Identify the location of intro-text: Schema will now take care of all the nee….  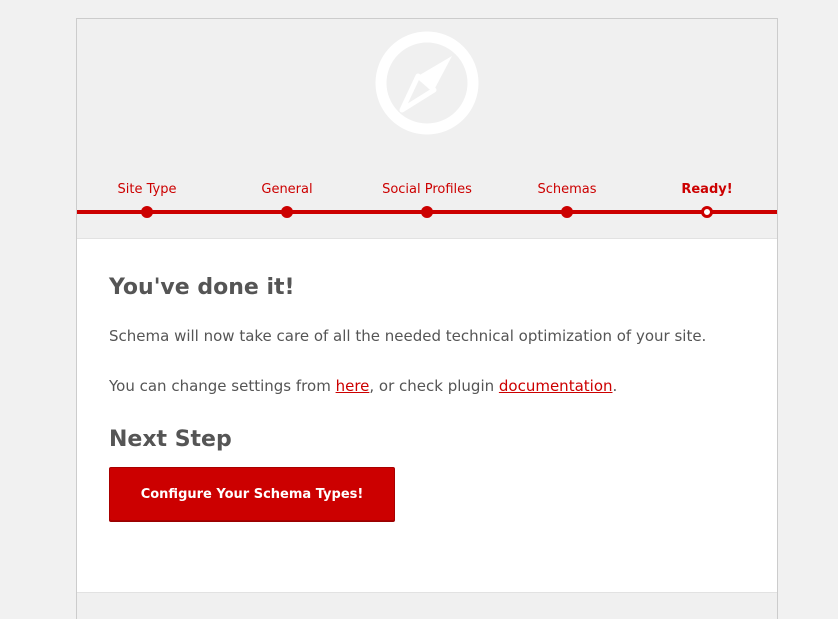
(408, 336).